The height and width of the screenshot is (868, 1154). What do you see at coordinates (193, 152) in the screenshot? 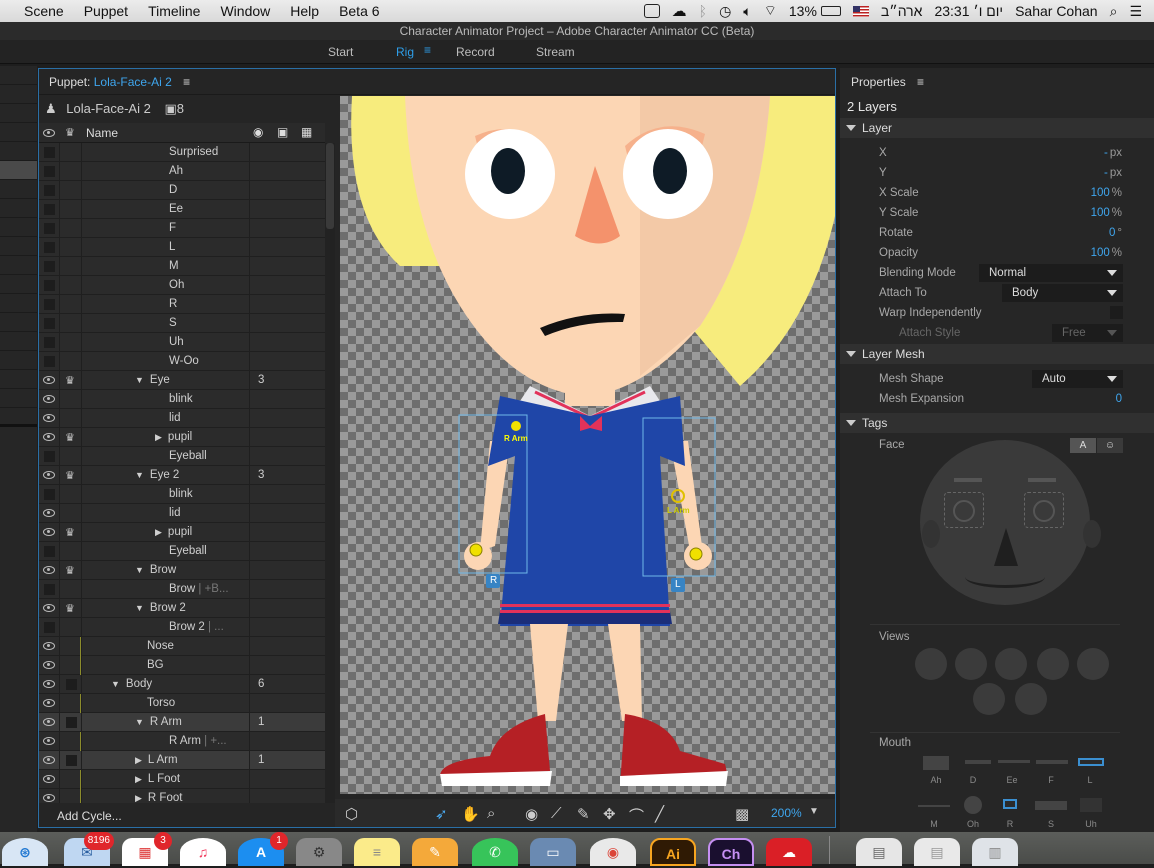
I see `layer-name: Surprised` at bounding box center [193, 152].